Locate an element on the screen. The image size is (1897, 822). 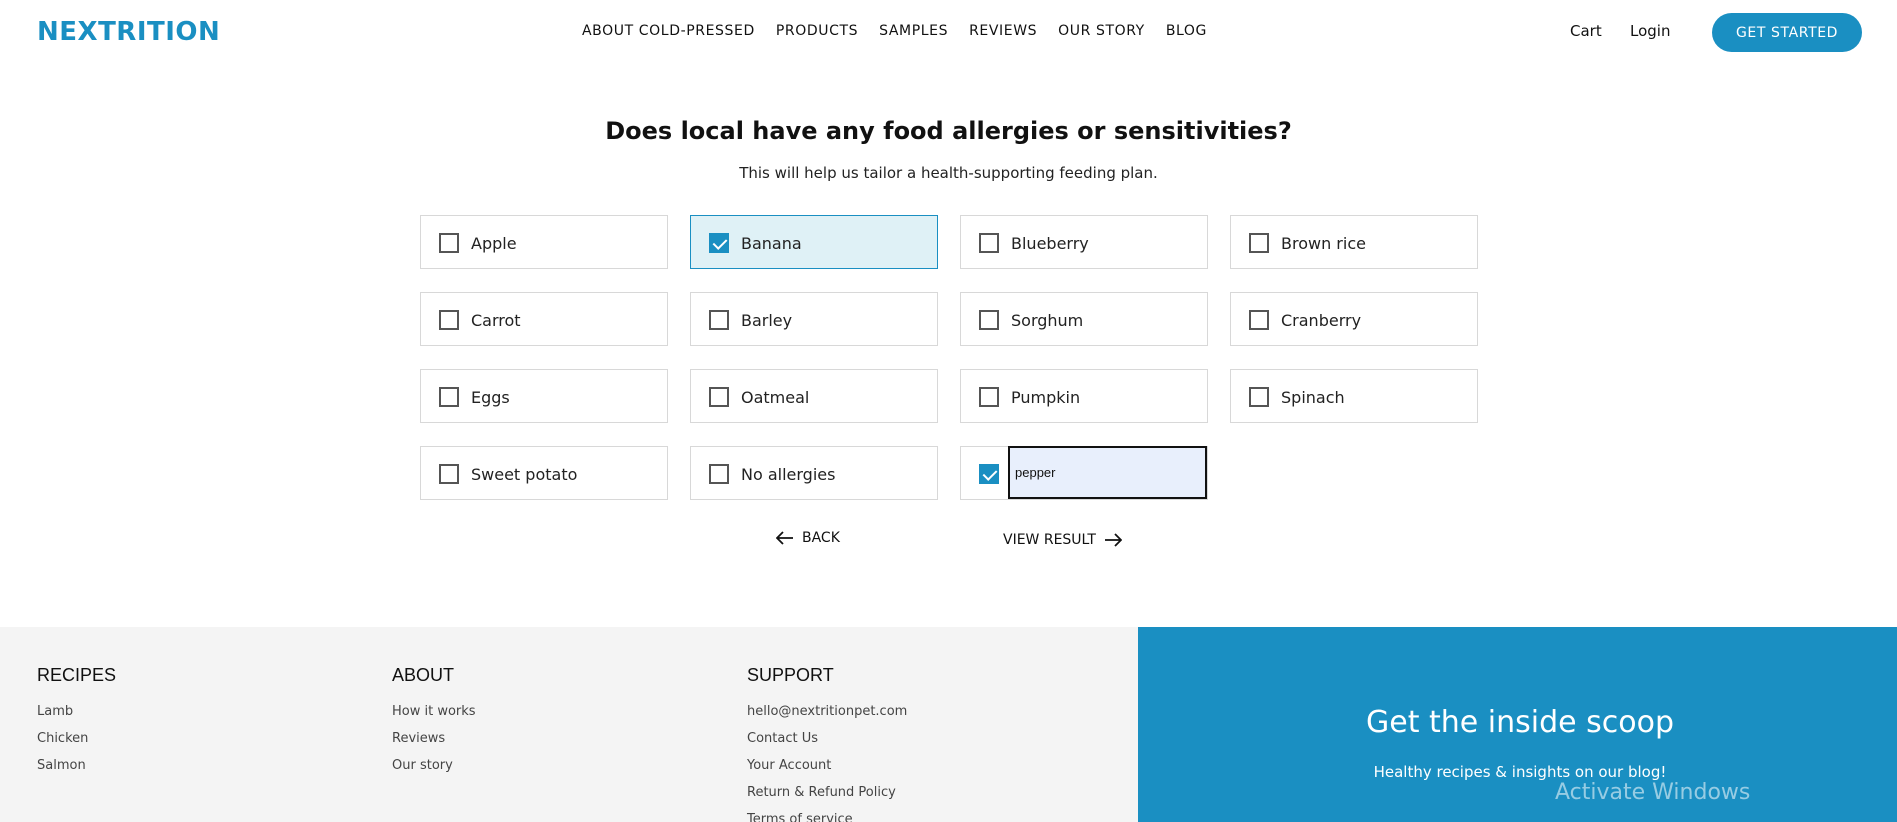
footer-link-reviews: Reviews is located at coordinates (434, 738).